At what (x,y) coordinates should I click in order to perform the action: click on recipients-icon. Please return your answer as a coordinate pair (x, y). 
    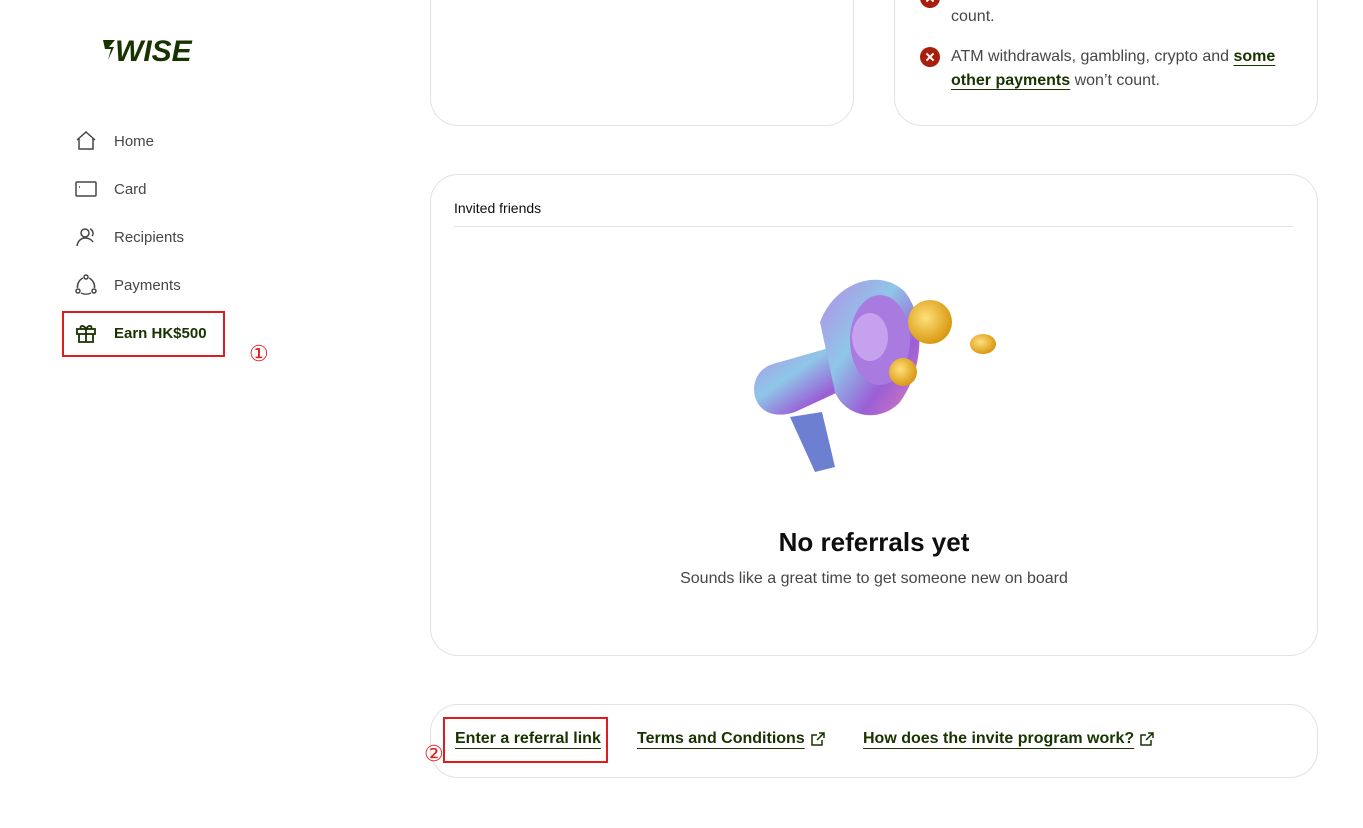
    Looking at the image, I should click on (85, 237).